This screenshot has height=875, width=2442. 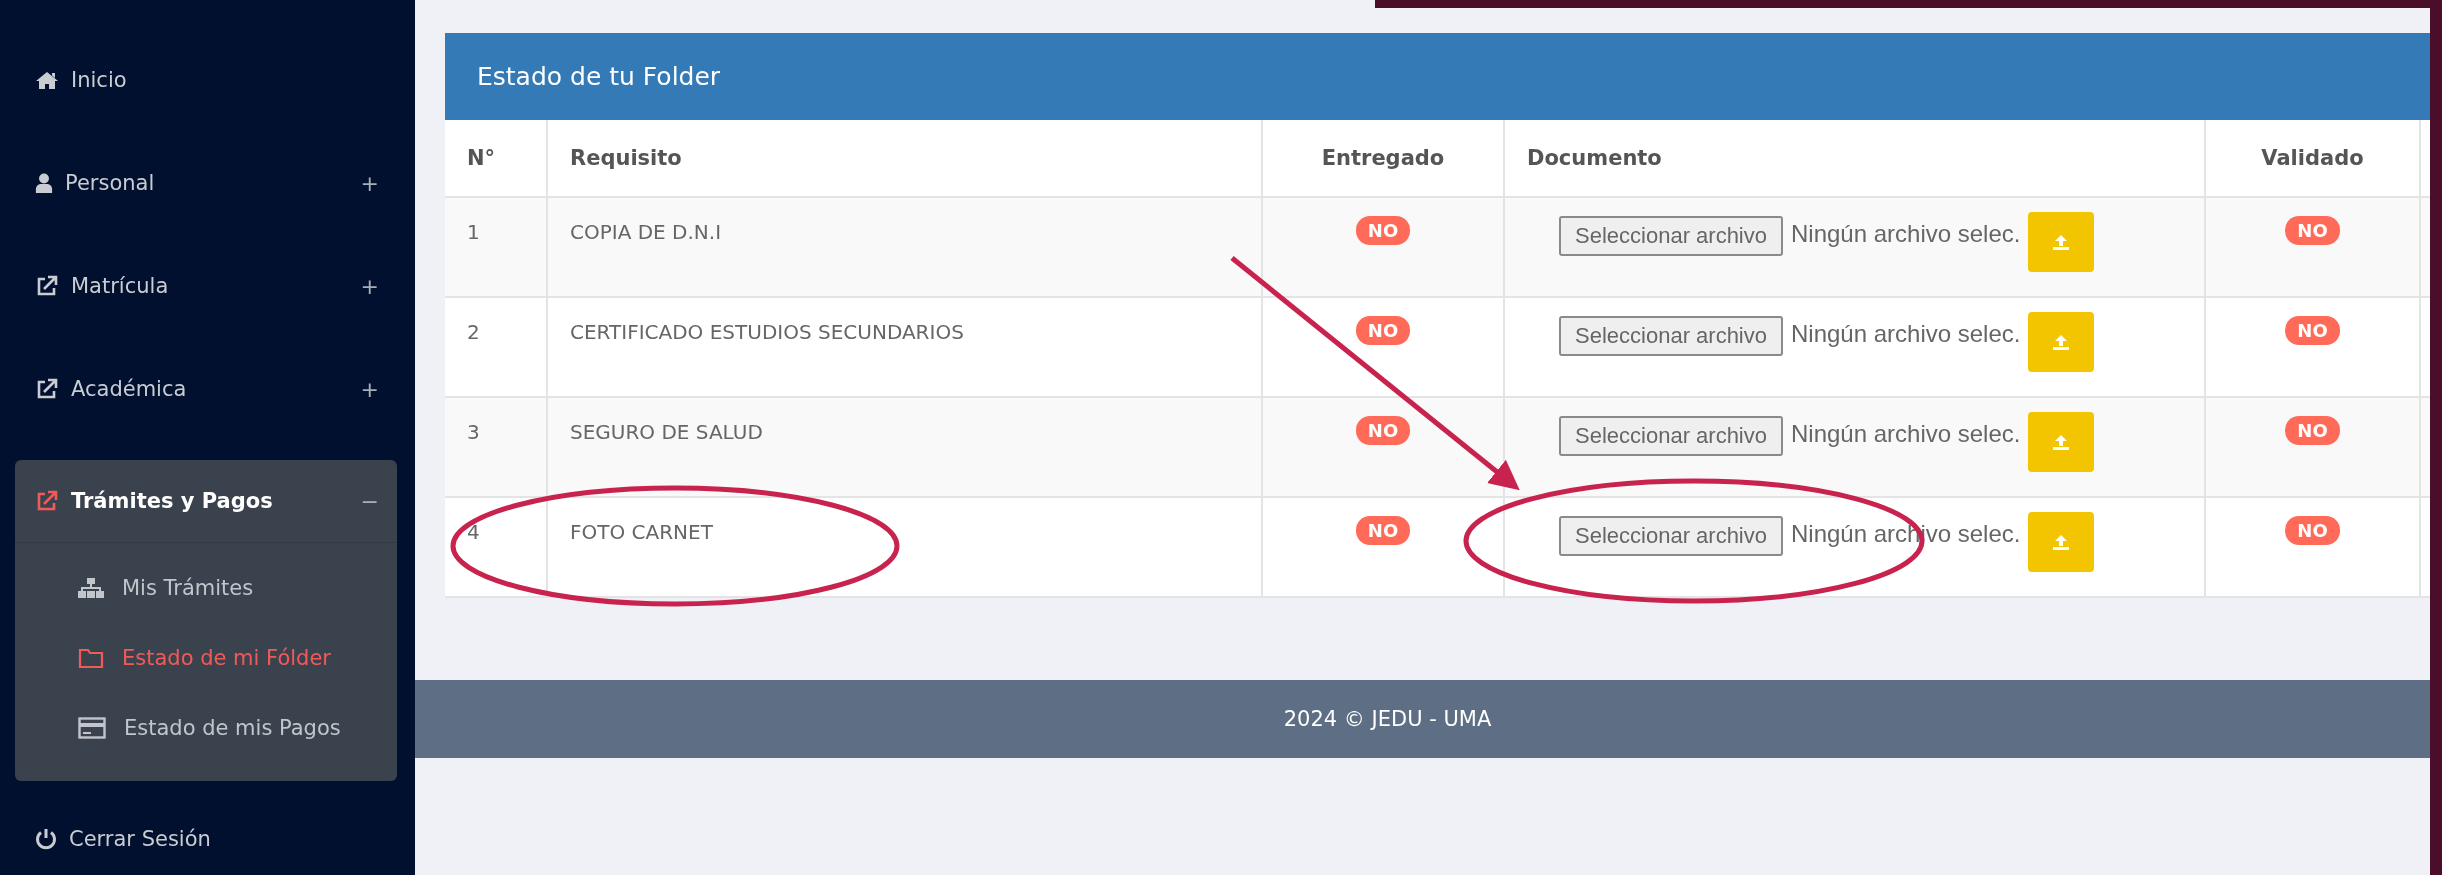 What do you see at coordinates (904, 547) in the screenshot?
I see `table-cell: FOTO CARNET` at bounding box center [904, 547].